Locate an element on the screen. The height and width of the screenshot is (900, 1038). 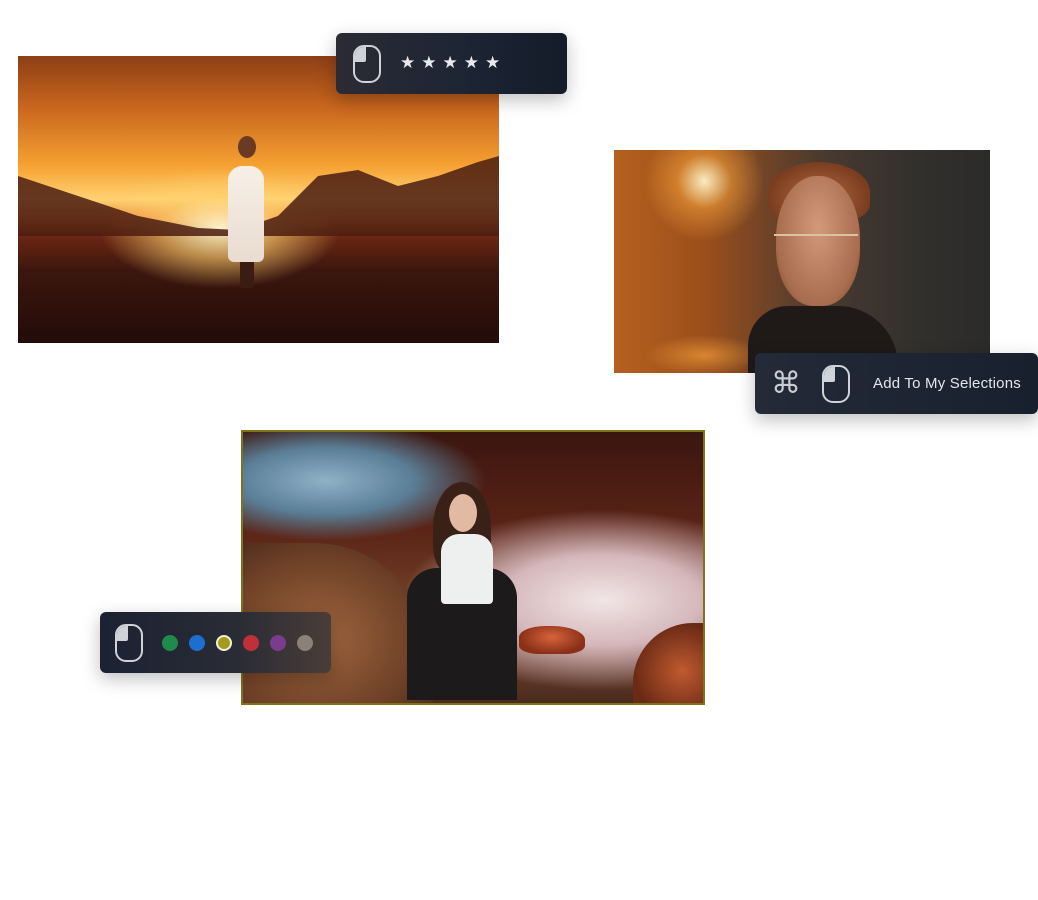
photo-sunset-woman is located at coordinates (258, 199).